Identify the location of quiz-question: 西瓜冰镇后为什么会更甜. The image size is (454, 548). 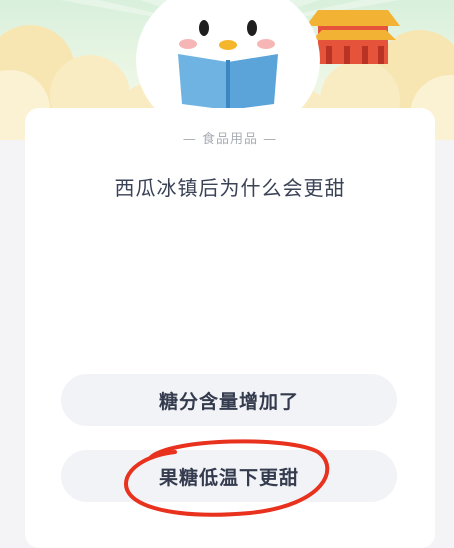
(230, 188).